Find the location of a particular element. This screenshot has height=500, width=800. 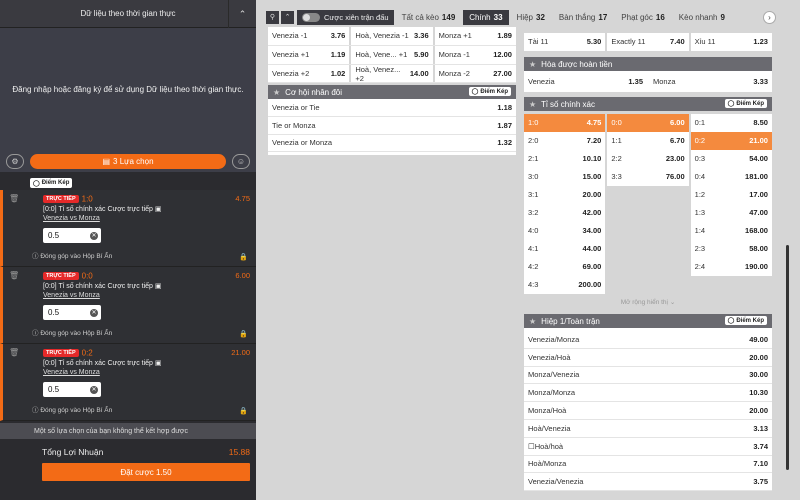

chevron-up-icon: ⌃ is located at coordinates (242, 14).